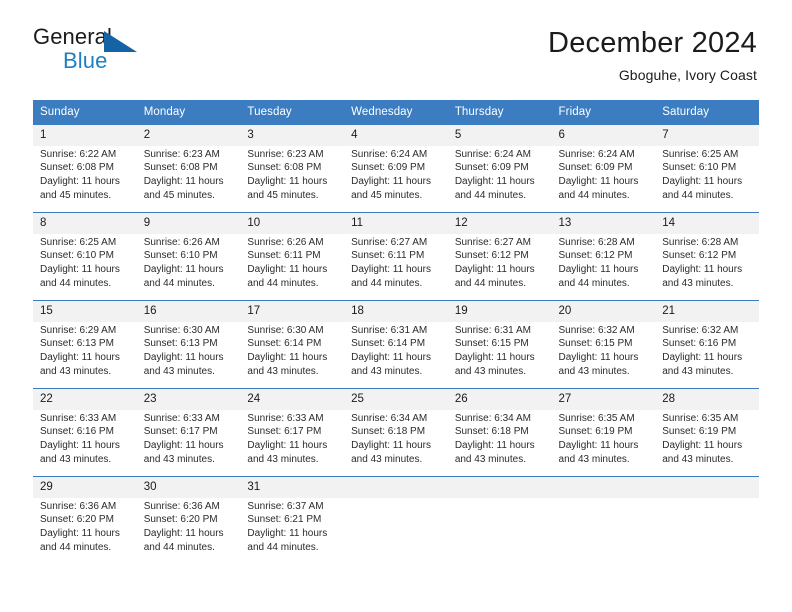  What do you see at coordinates (292, 135) in the screenshot?
I see `day-number: 3` at bounding box center [292, 135].